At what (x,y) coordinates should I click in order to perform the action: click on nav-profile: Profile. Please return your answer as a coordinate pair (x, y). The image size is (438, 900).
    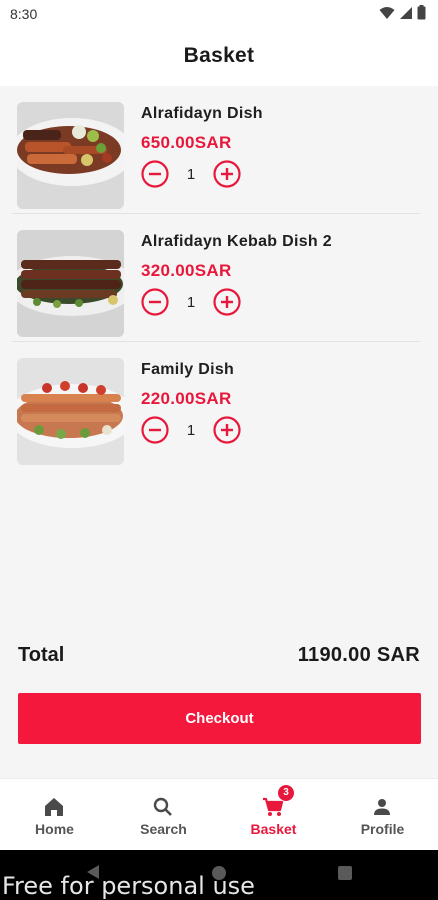
    Looking at the image, I should click on (382, 815).